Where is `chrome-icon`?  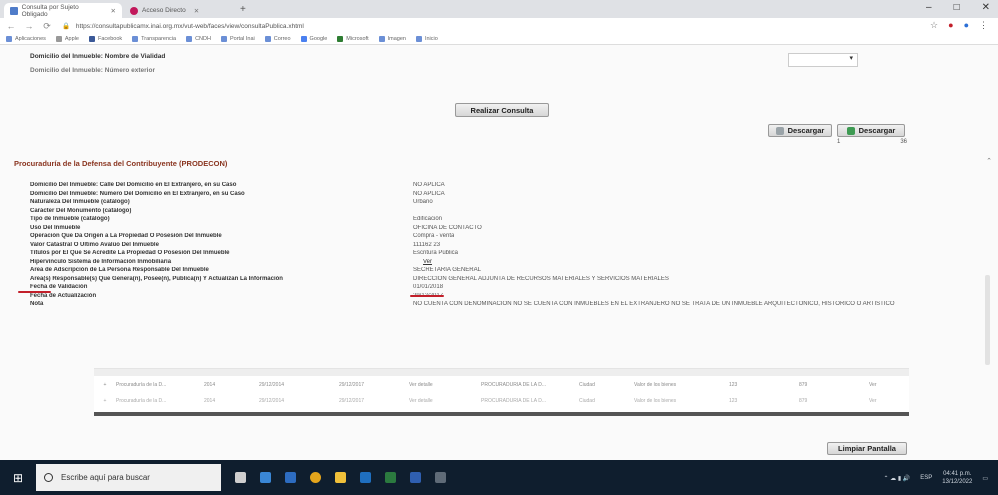 chrome-icon is located at coordinates (315, 477).